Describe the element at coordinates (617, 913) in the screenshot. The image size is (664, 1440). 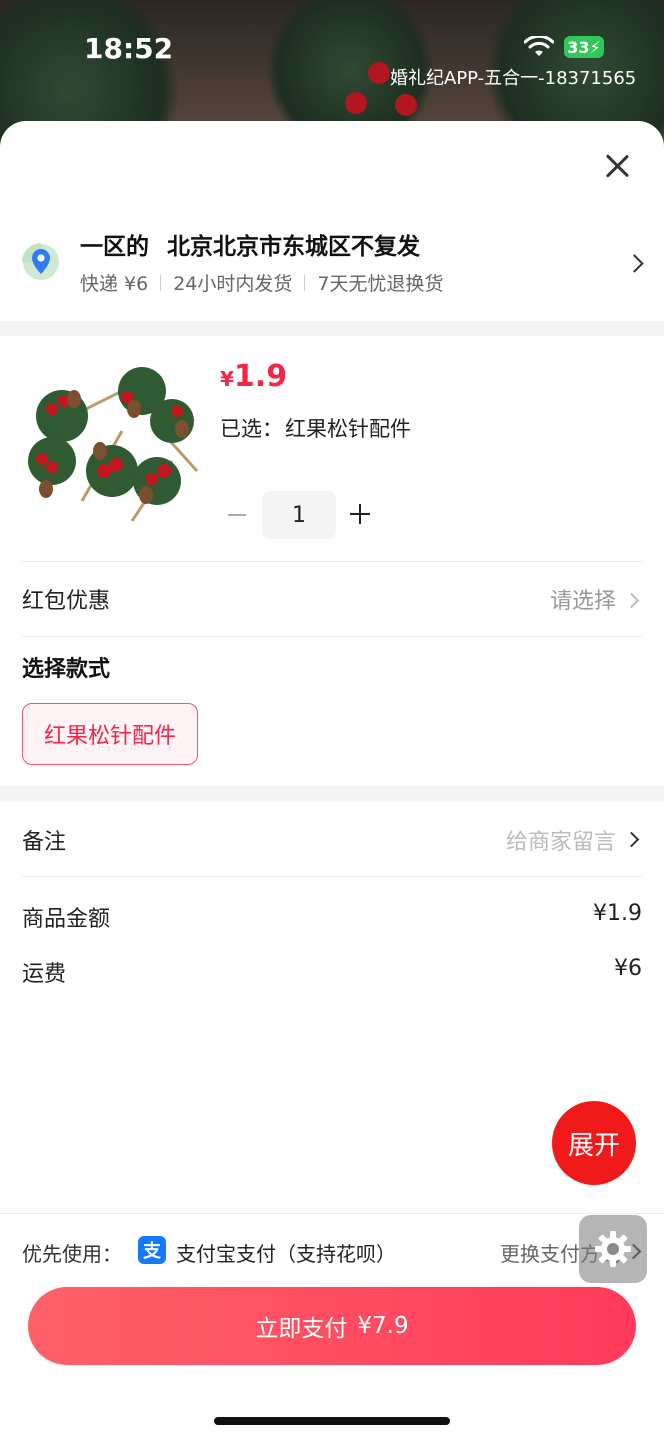
I see `goods-amount-value: ¥1.9` at that location.